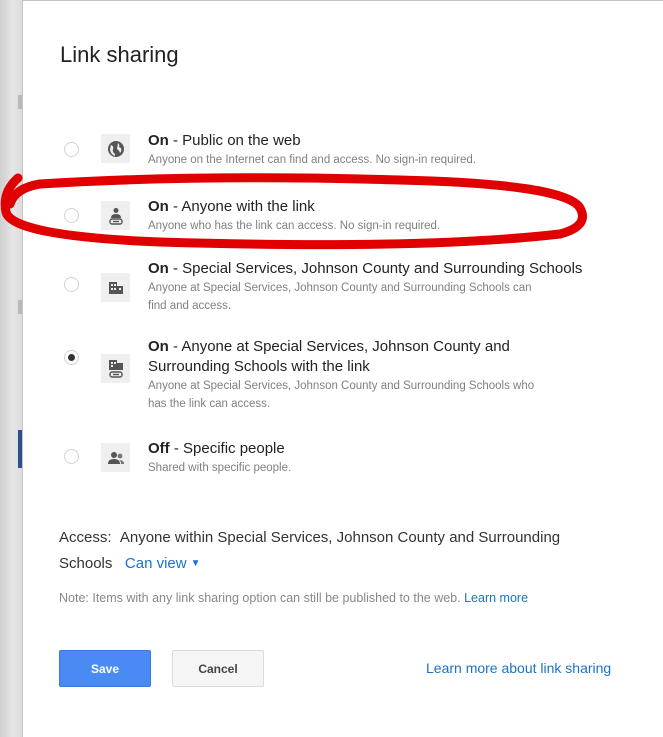 This screenshot has width=663, height=737. I want to click on radio-anyone-with-link, so click(71, 215).